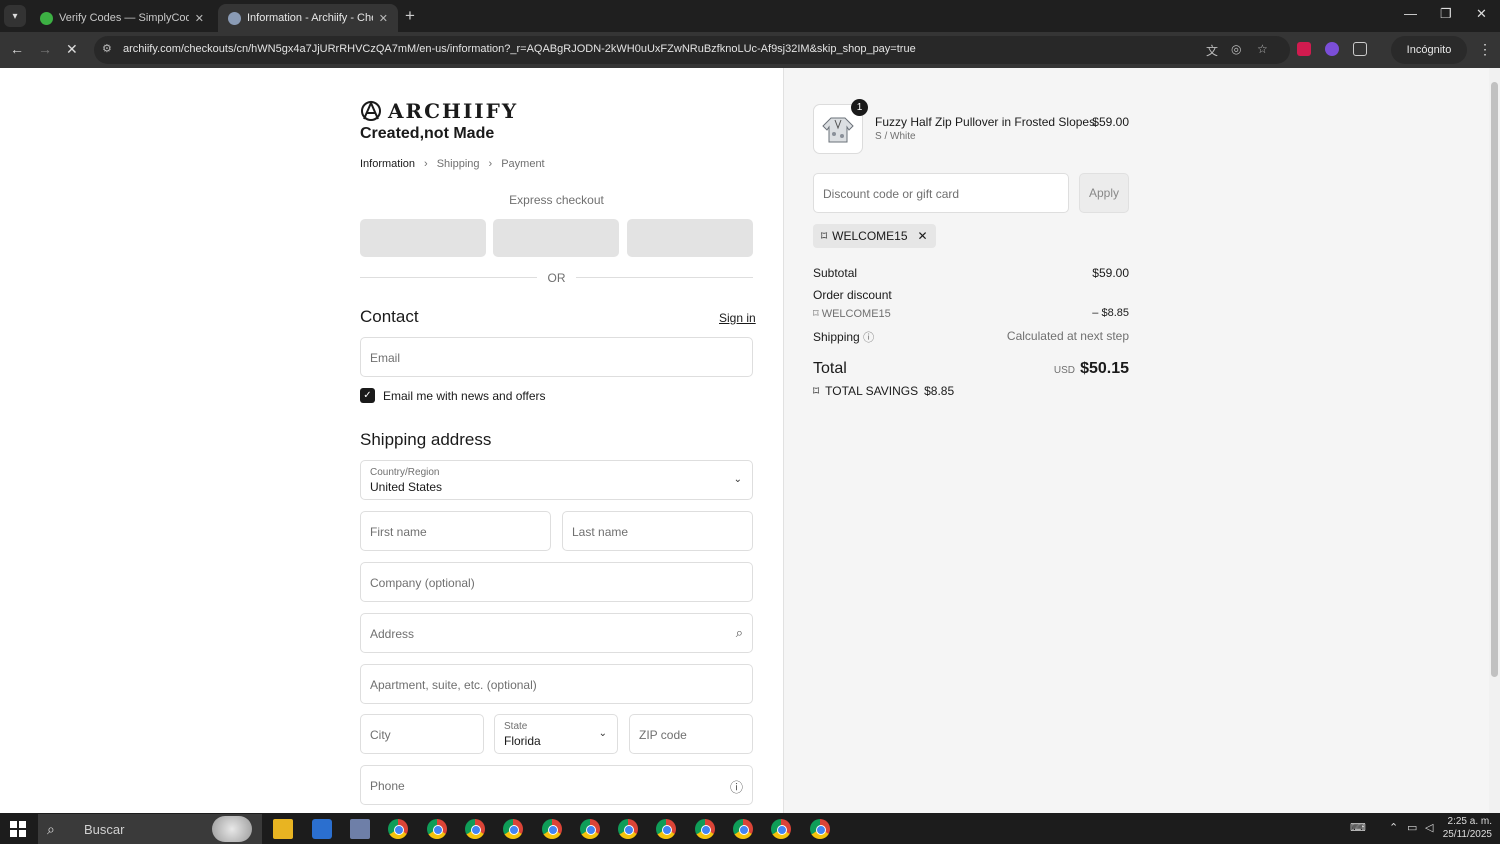 The image size is (1500, 844). What do you see at coordinates (556, 357) in the screenshot?
I see `email-field: Email` at bounding box center [556, 357].